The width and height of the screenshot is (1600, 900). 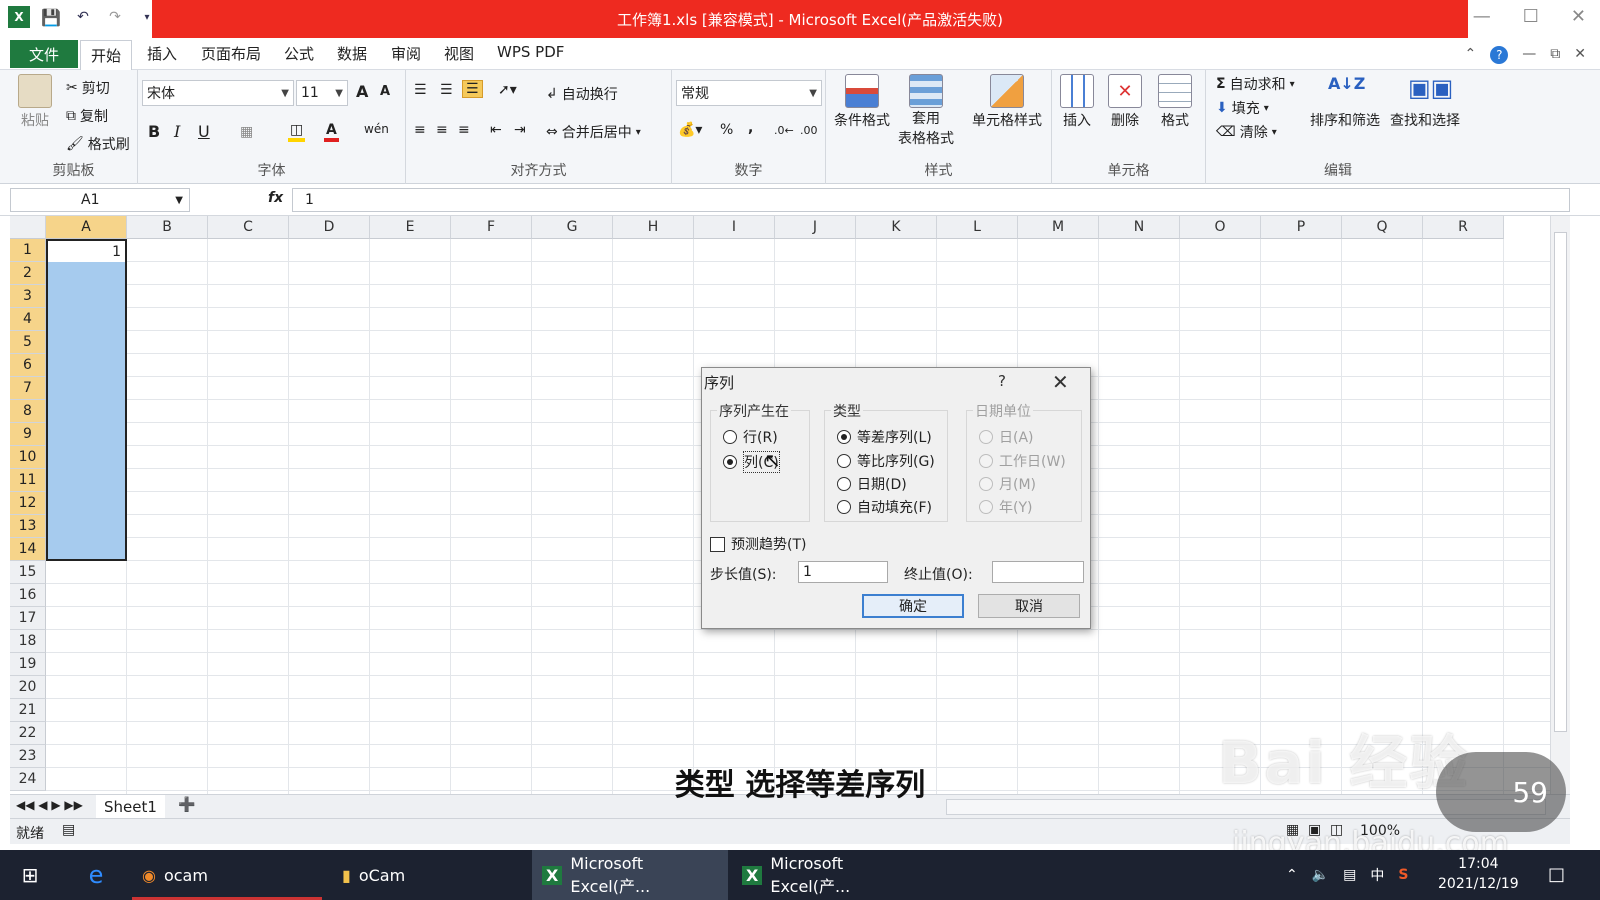 What do you see at coordinates (204, 131) in the screenshot?
I see `underline-button: U` at bounding box center [204, 131].